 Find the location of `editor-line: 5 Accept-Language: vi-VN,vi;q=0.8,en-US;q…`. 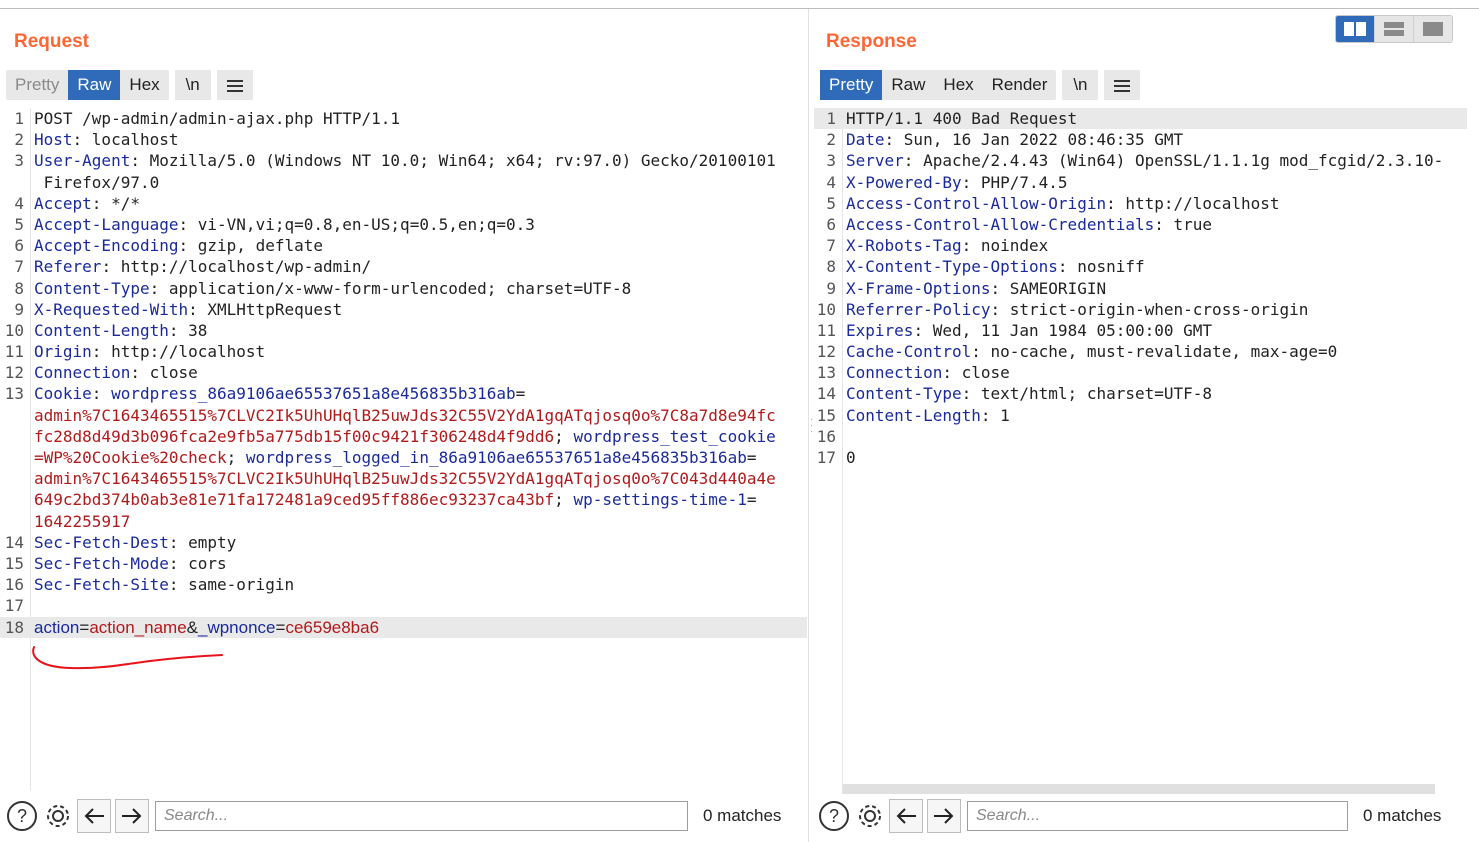

editor-line: 5 Accept-Language: vi-VN,vi;q=0.8,en-US;q… is located at coordinates (274, 224).